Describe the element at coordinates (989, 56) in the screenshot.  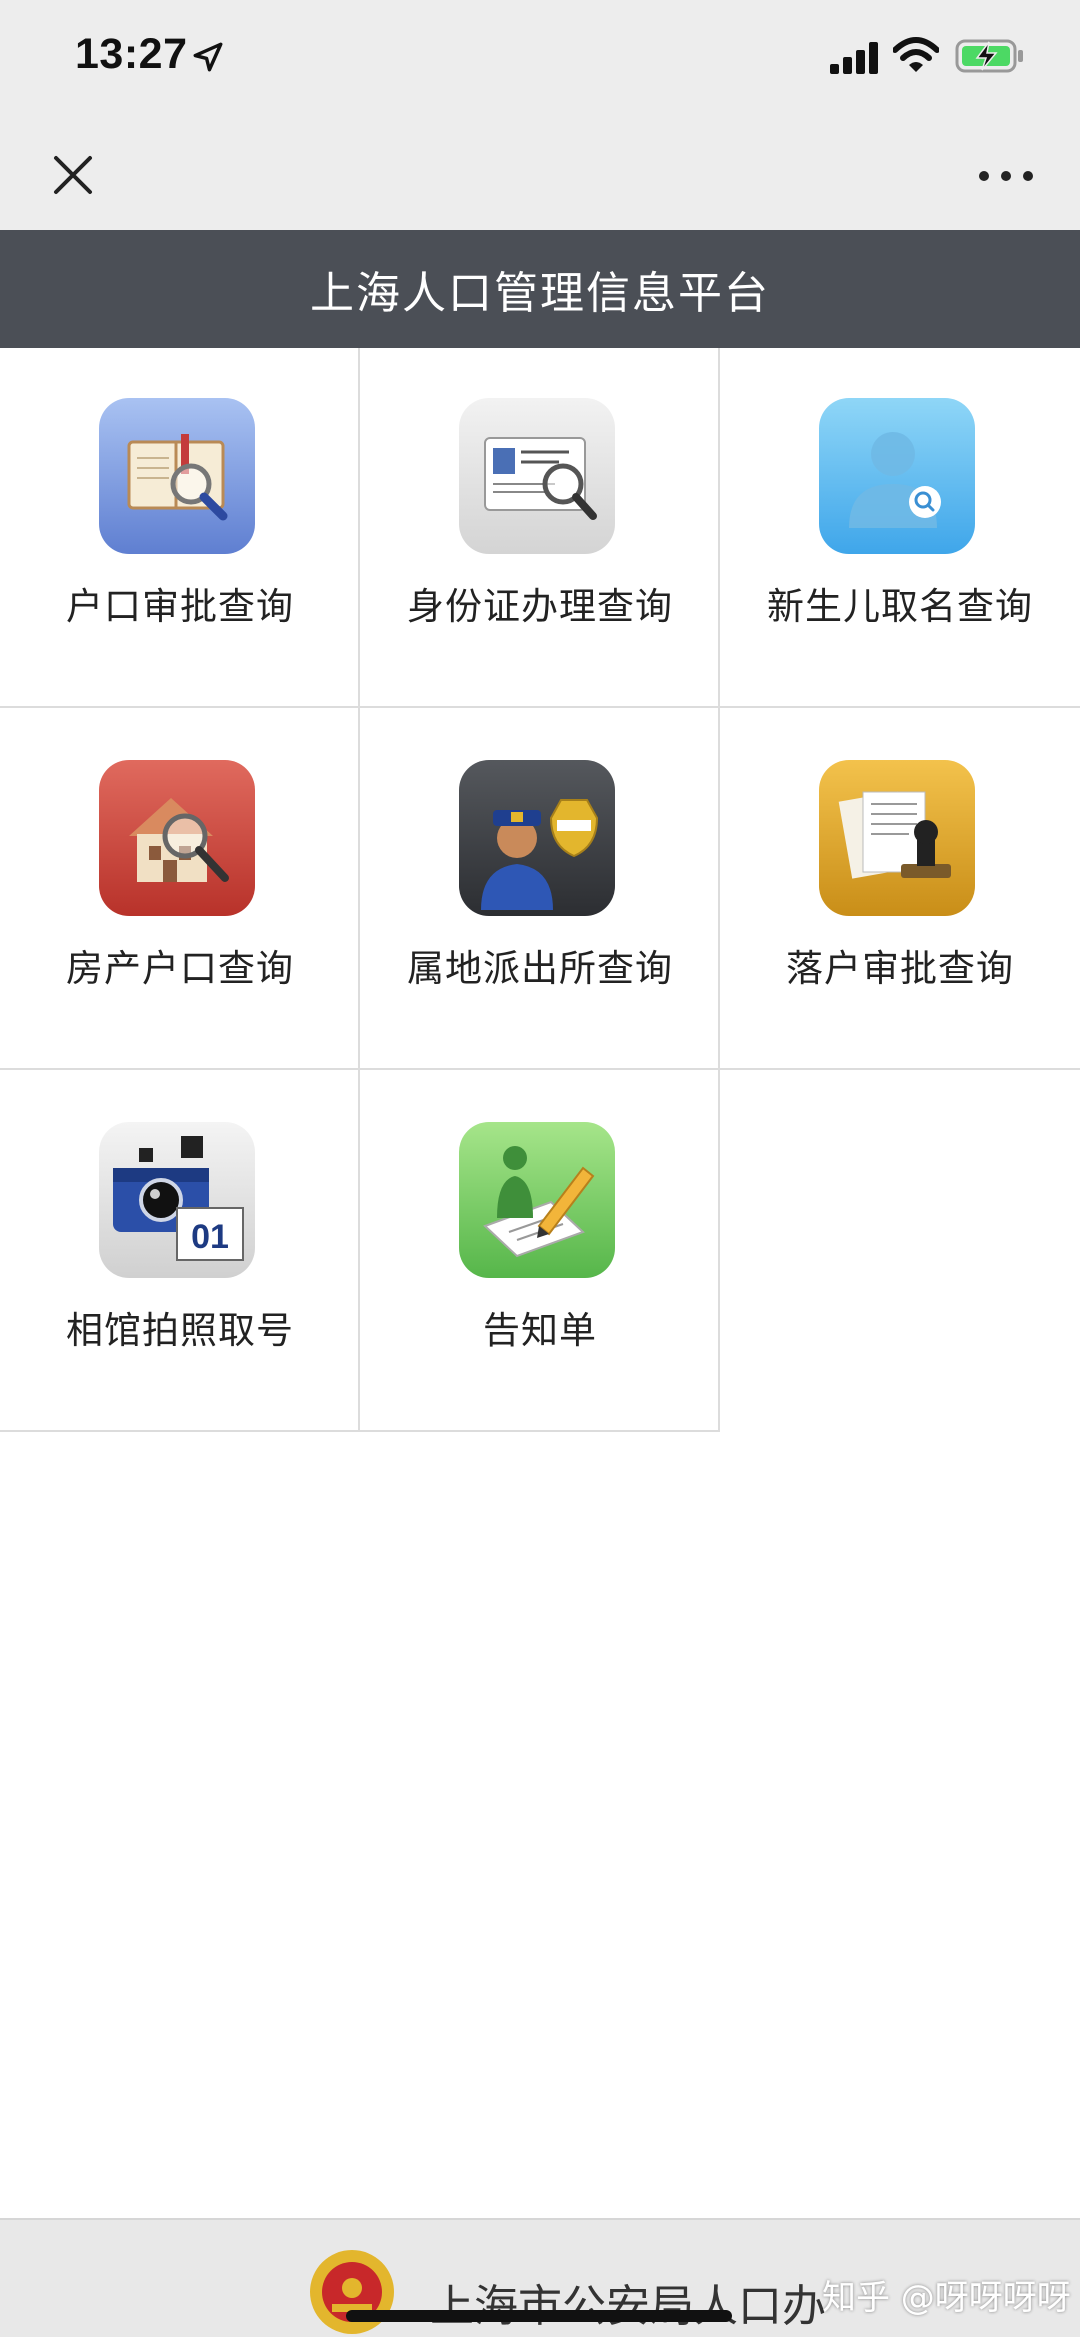
I see `battery-charging-icon` at that location.